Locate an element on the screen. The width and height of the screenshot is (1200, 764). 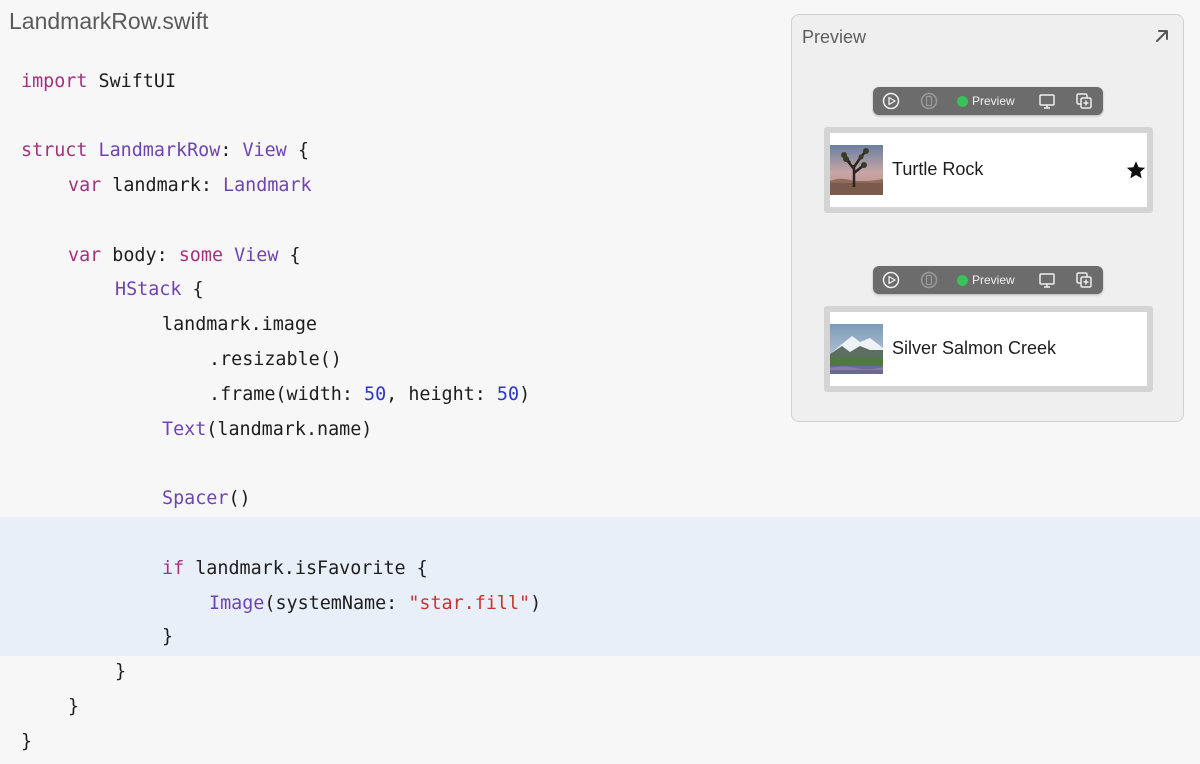
file-title: LandmarkRow.swift is located at coordinates (109, 21).